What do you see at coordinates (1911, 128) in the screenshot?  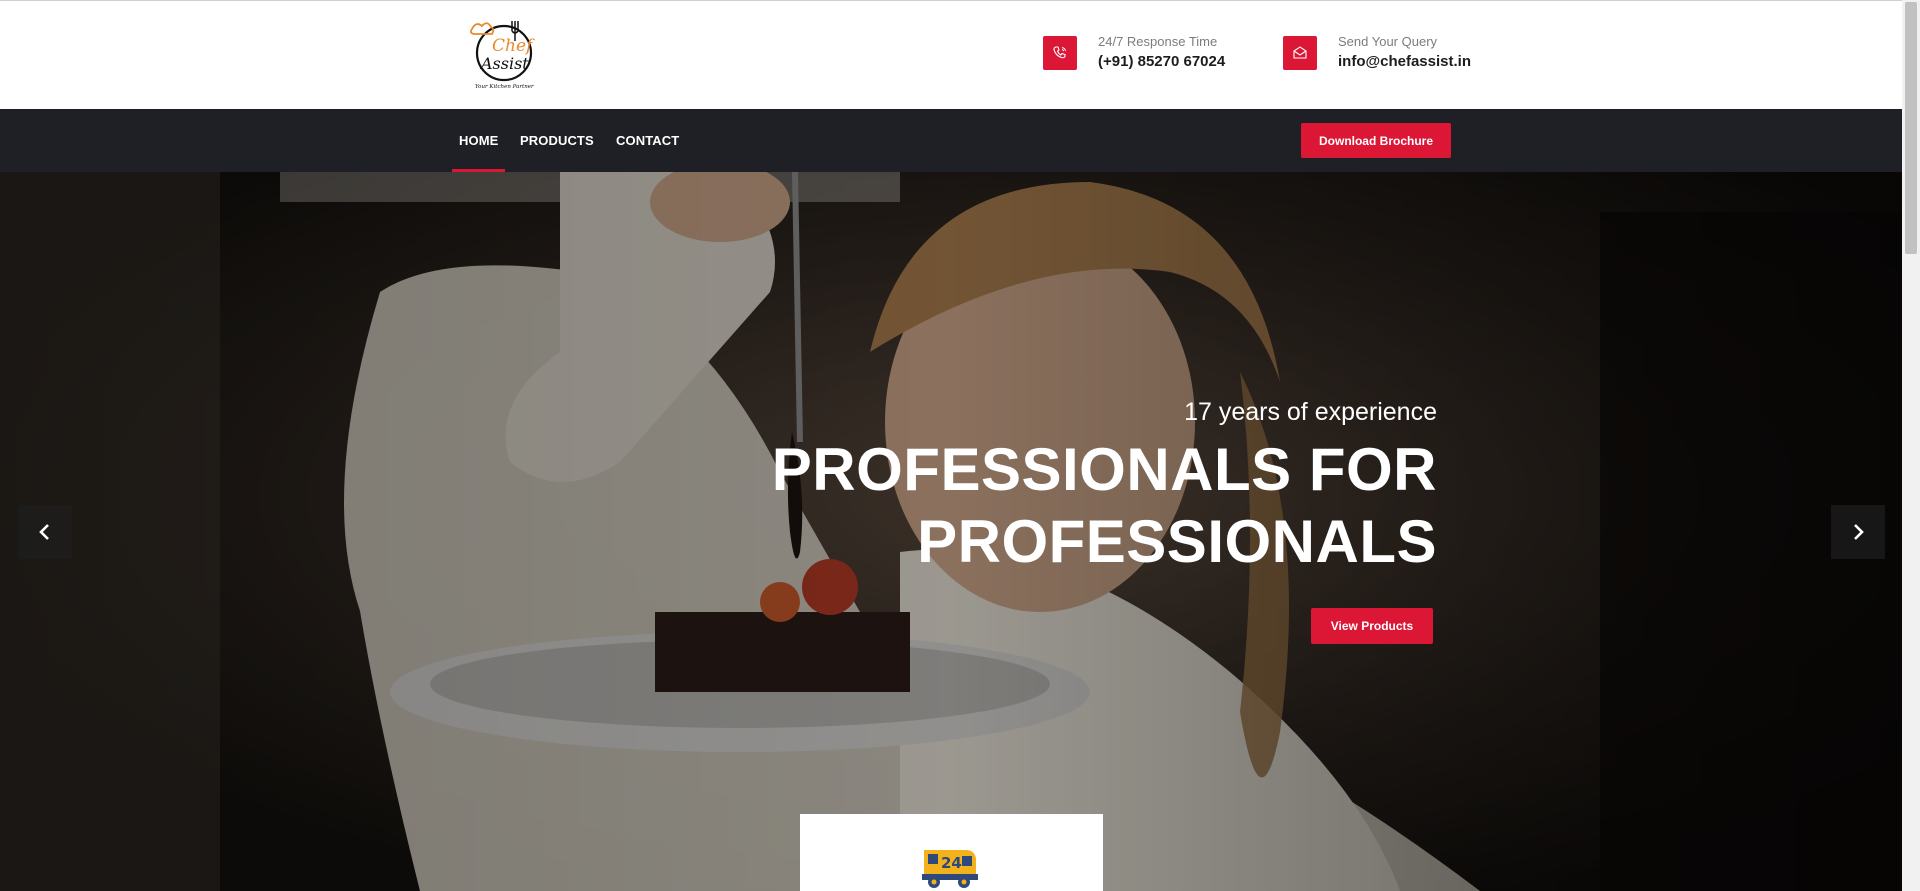 I see `scrollbar-thumb` at bounding box center [1911, 128].